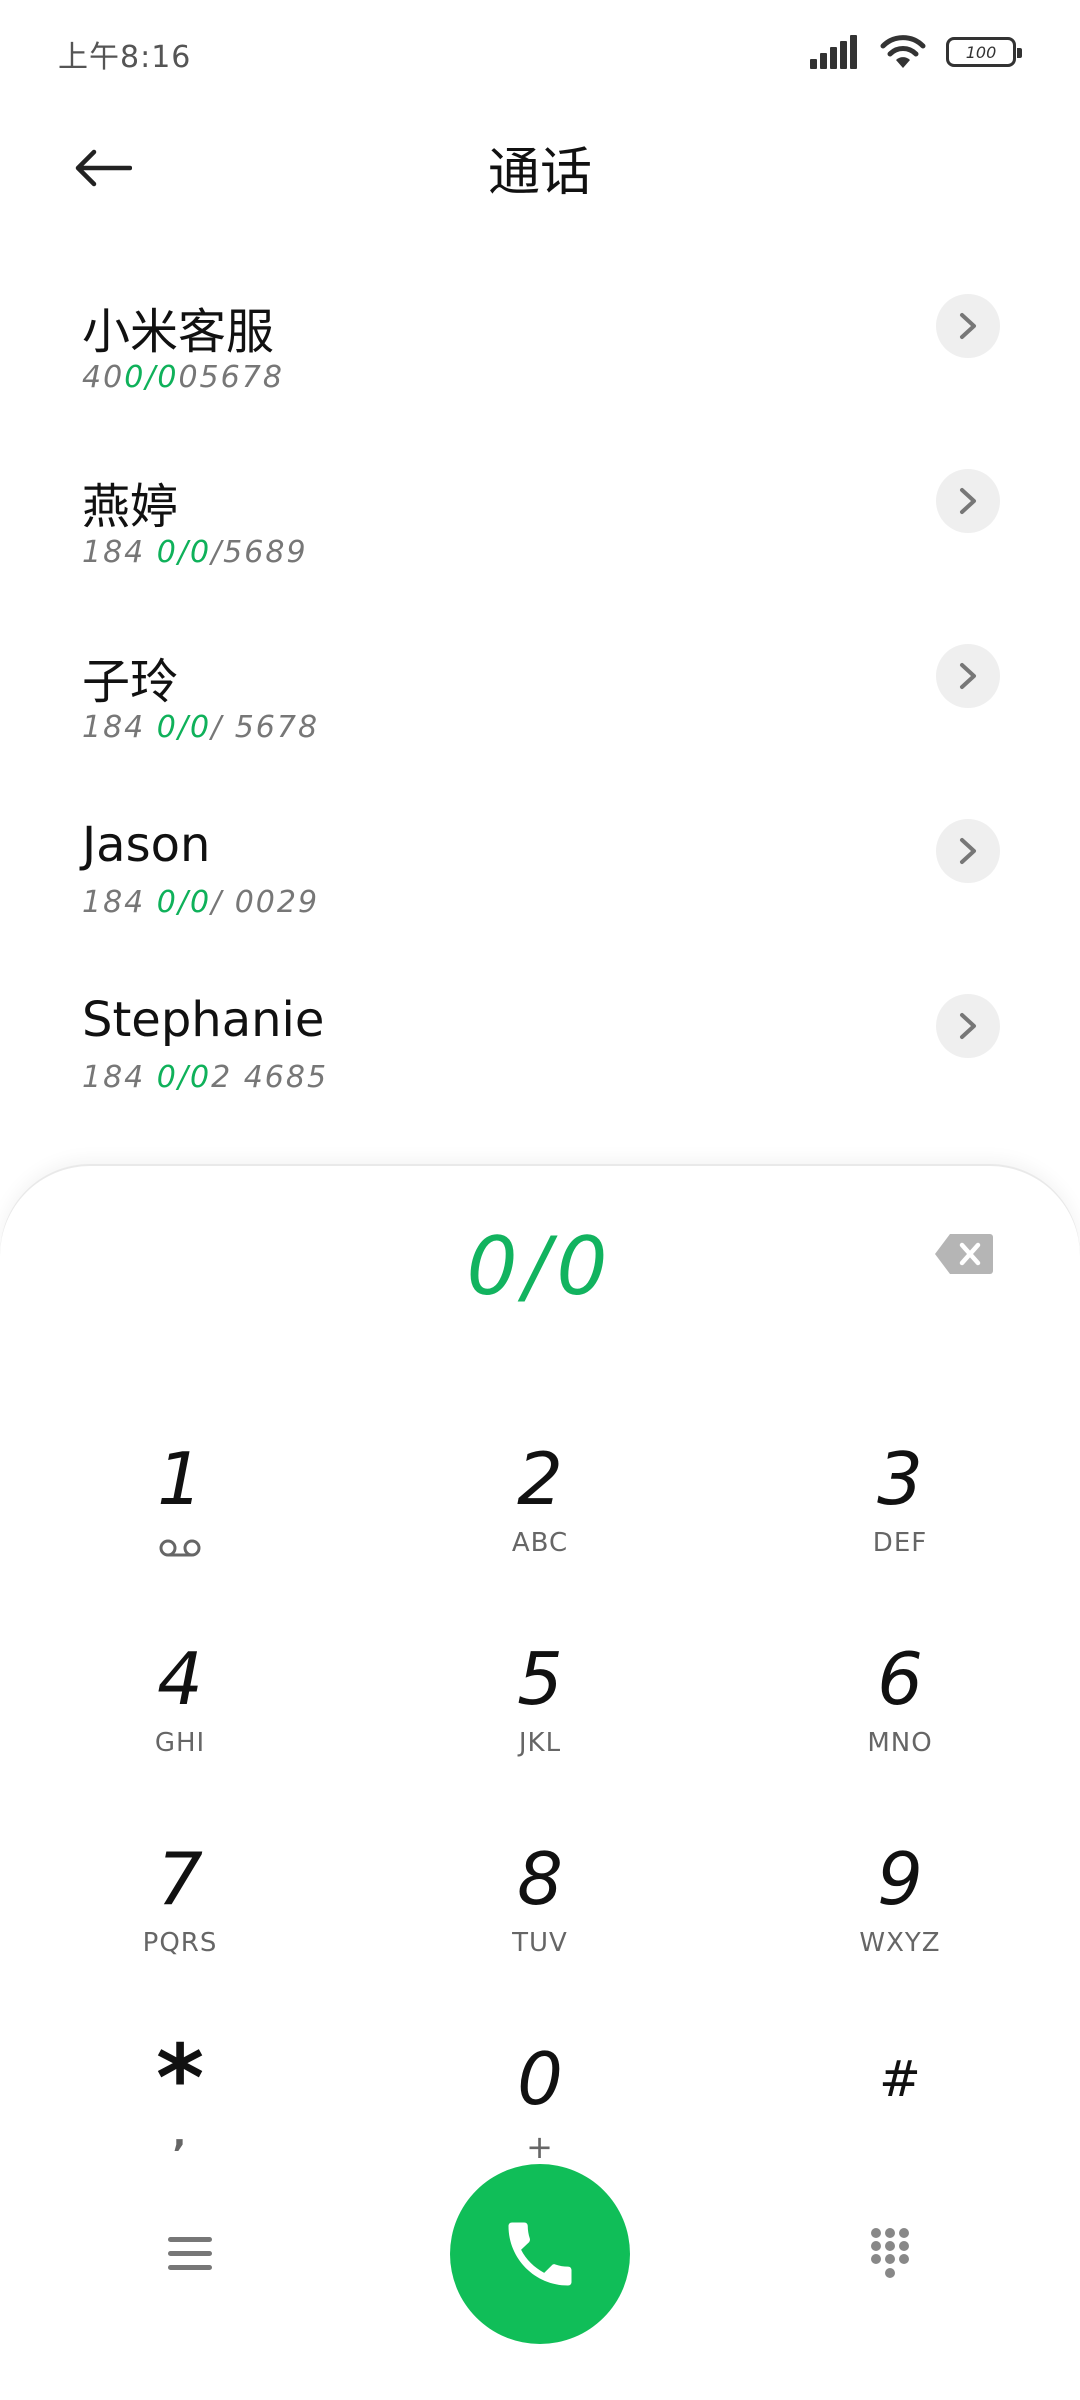 The width and height of the screenshot is (1080, 2400). I want to click on key-letters: ,, so click(180, 2134).